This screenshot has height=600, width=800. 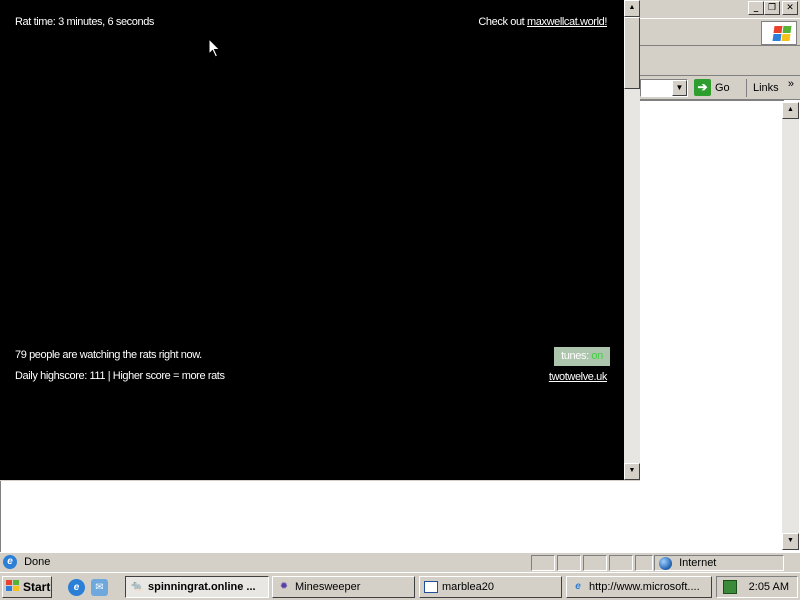 What do you see at coordinates (790, 8) in the screenshot?
I see `close-button: ✕` at bounding box center [790, 8].